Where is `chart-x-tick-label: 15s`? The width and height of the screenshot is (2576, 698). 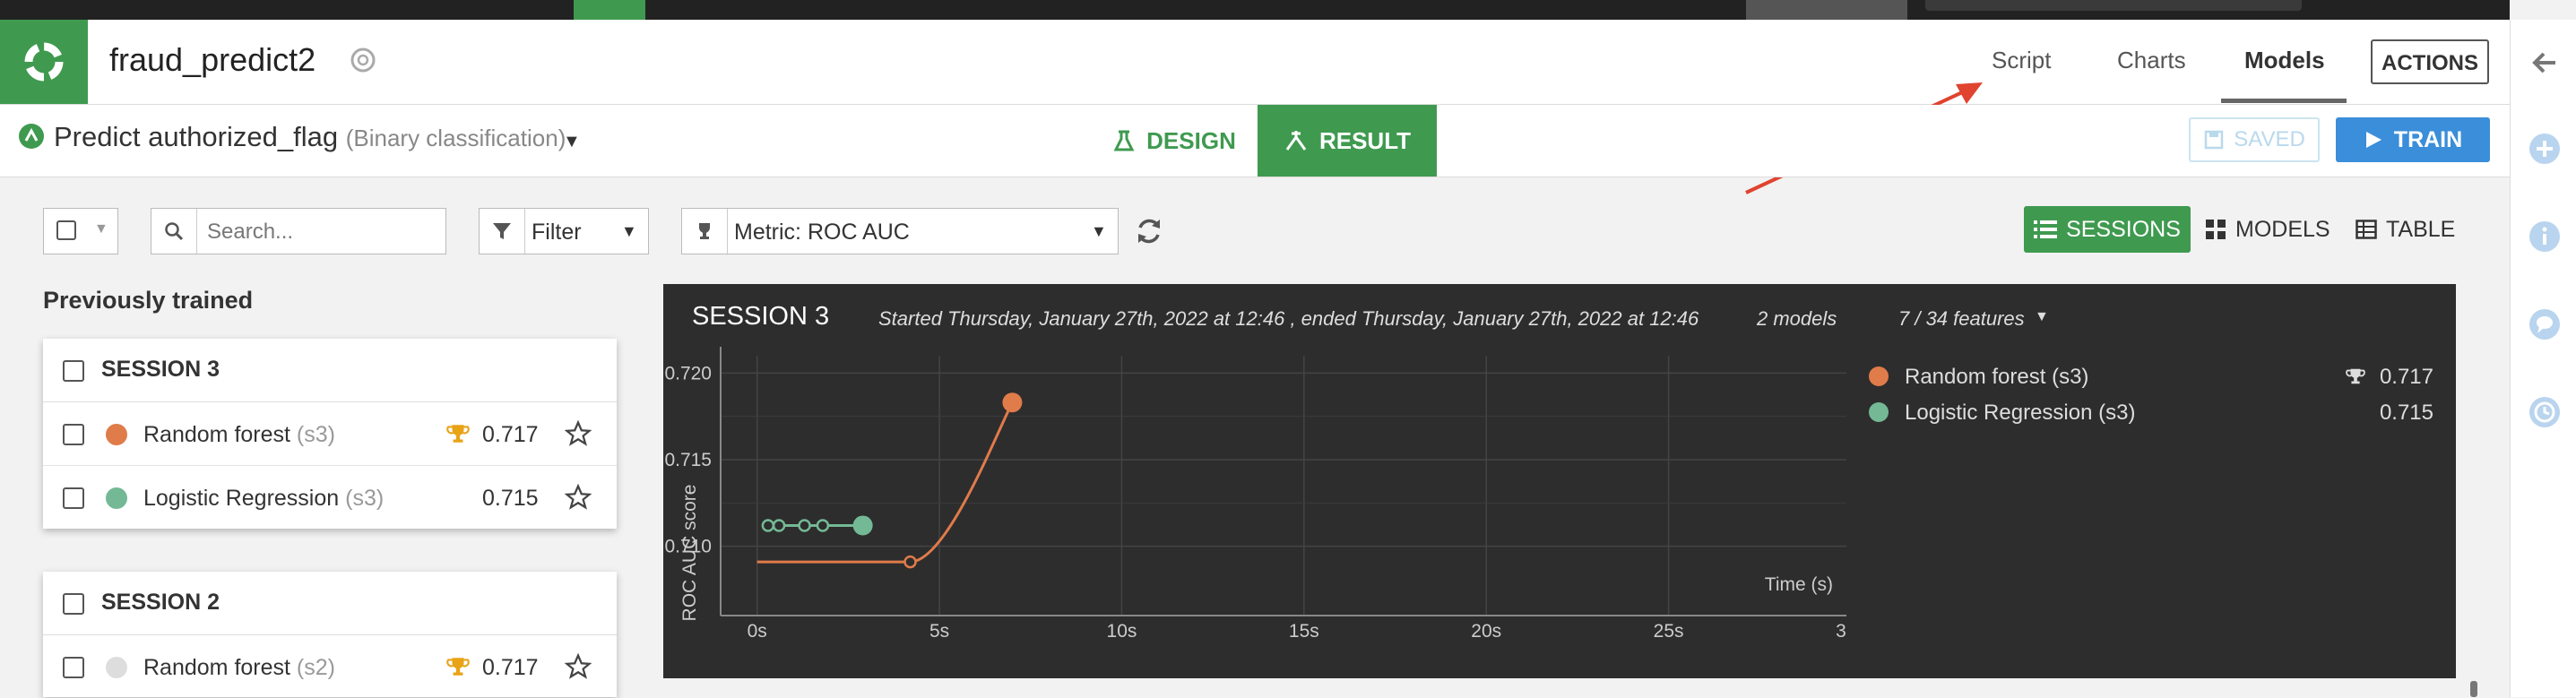 chart-x-tick-label: 15s is located at coordinates (1304, 632).